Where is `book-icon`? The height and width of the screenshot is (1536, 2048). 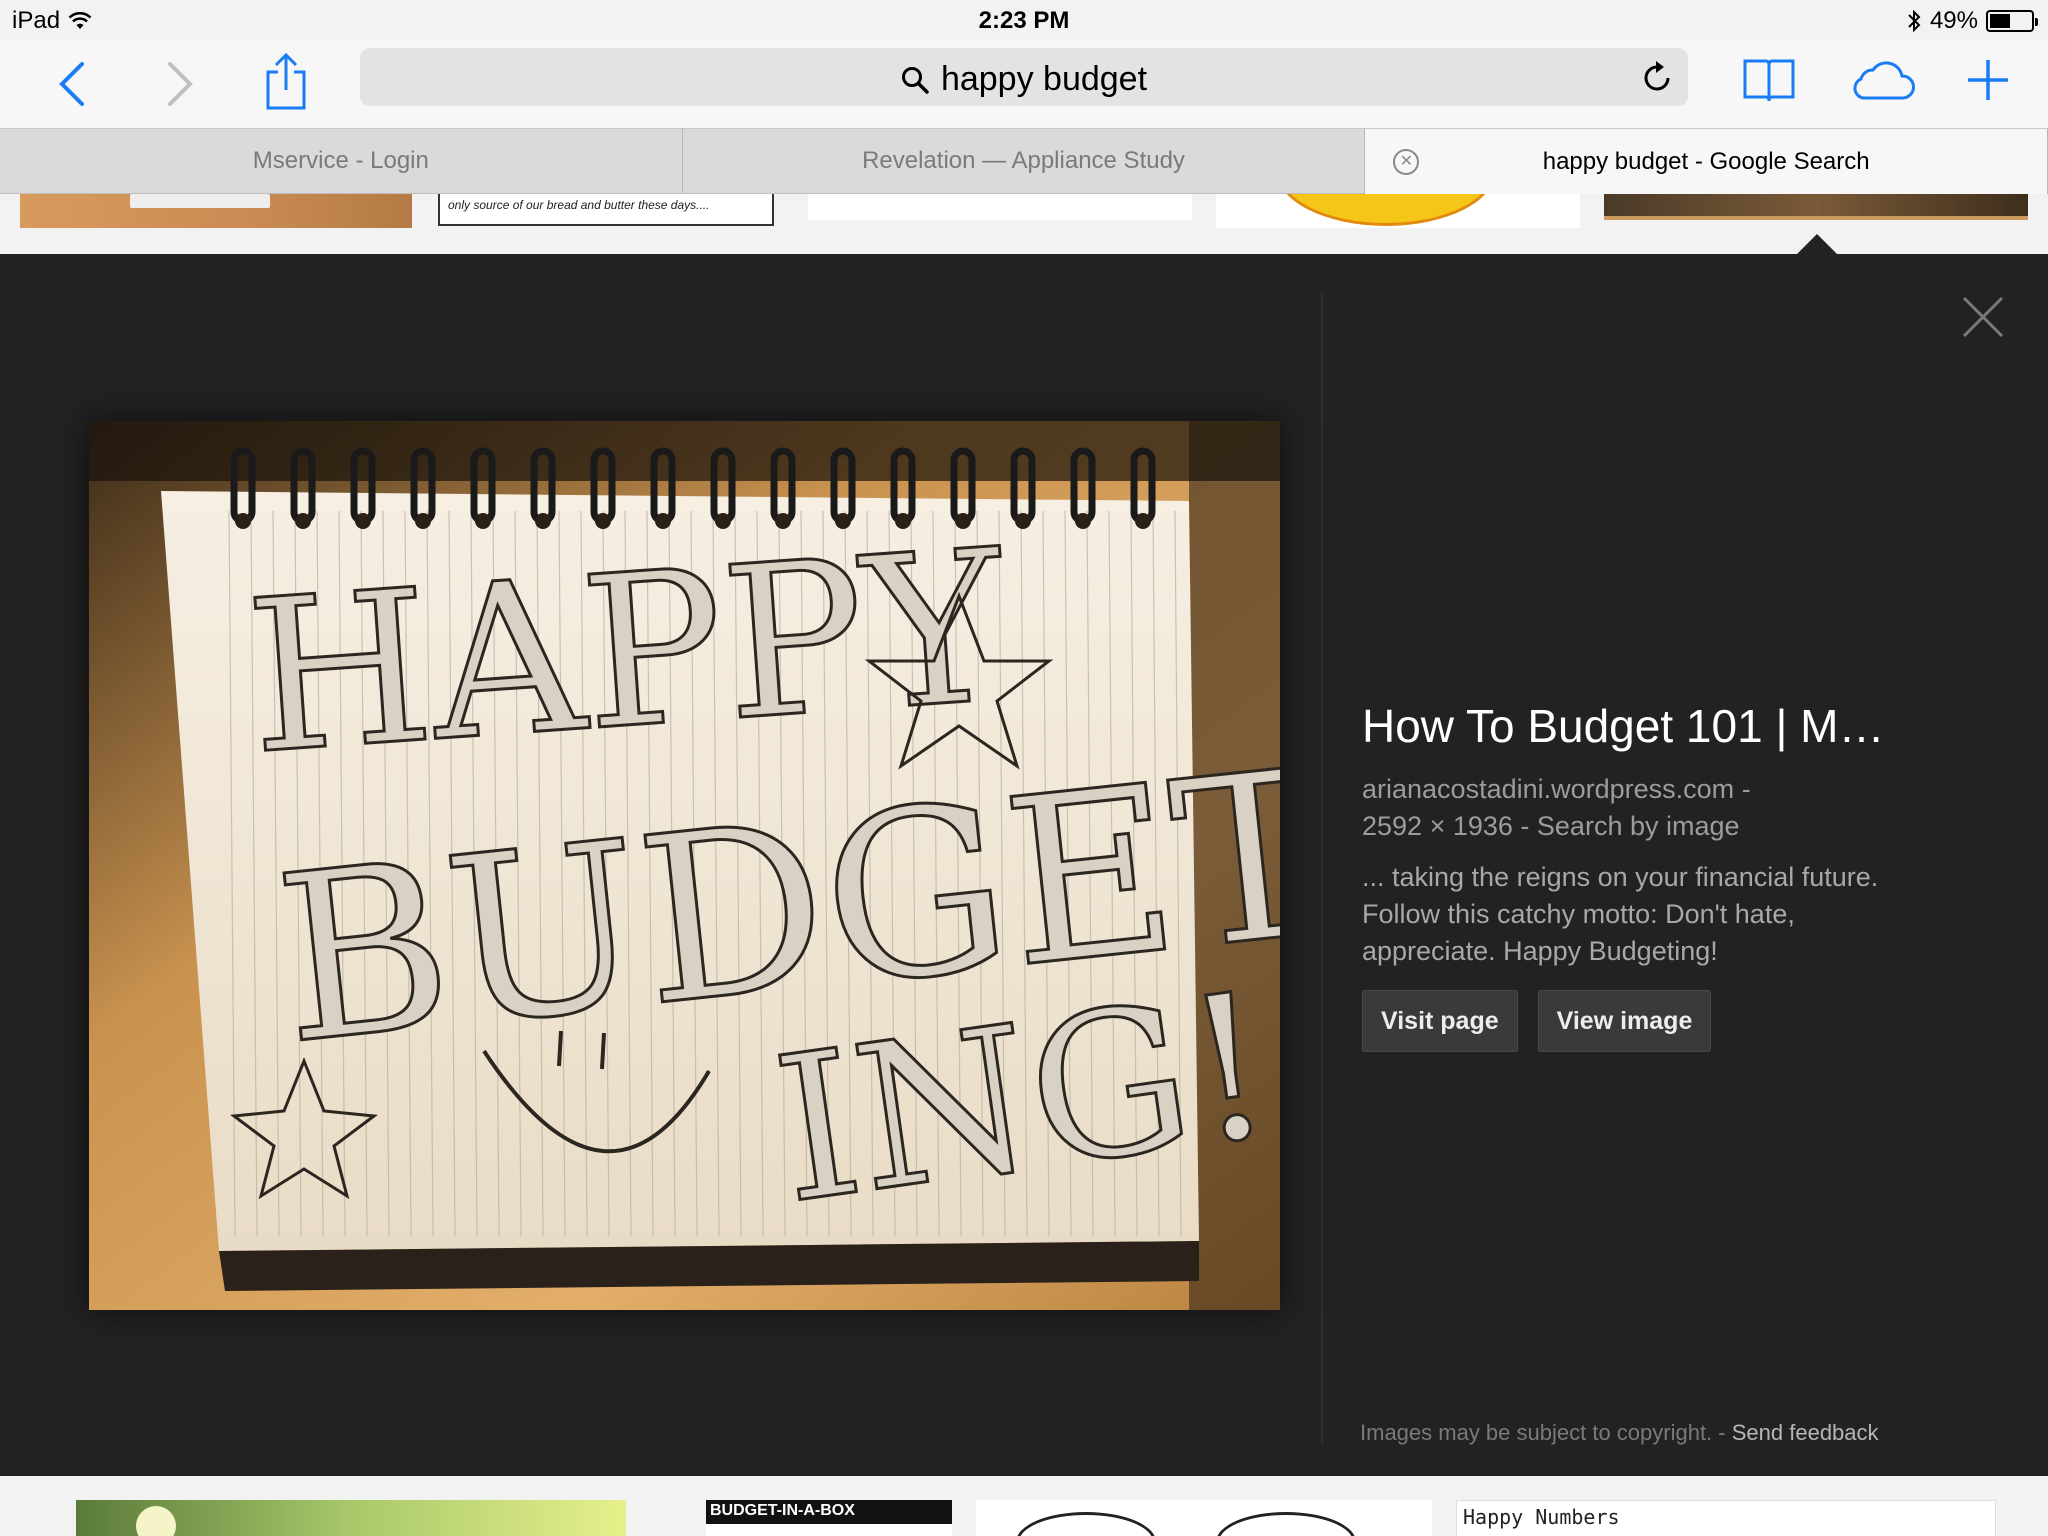
book-icon is located at coordinates (1769, 80).